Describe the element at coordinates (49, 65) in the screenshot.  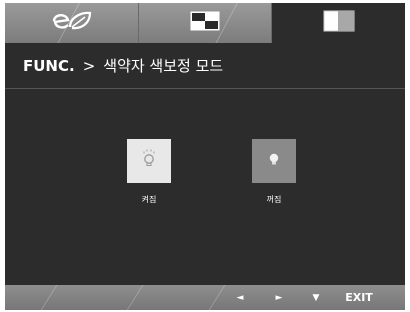
I see `header-func-label: FUNC.` at that location.